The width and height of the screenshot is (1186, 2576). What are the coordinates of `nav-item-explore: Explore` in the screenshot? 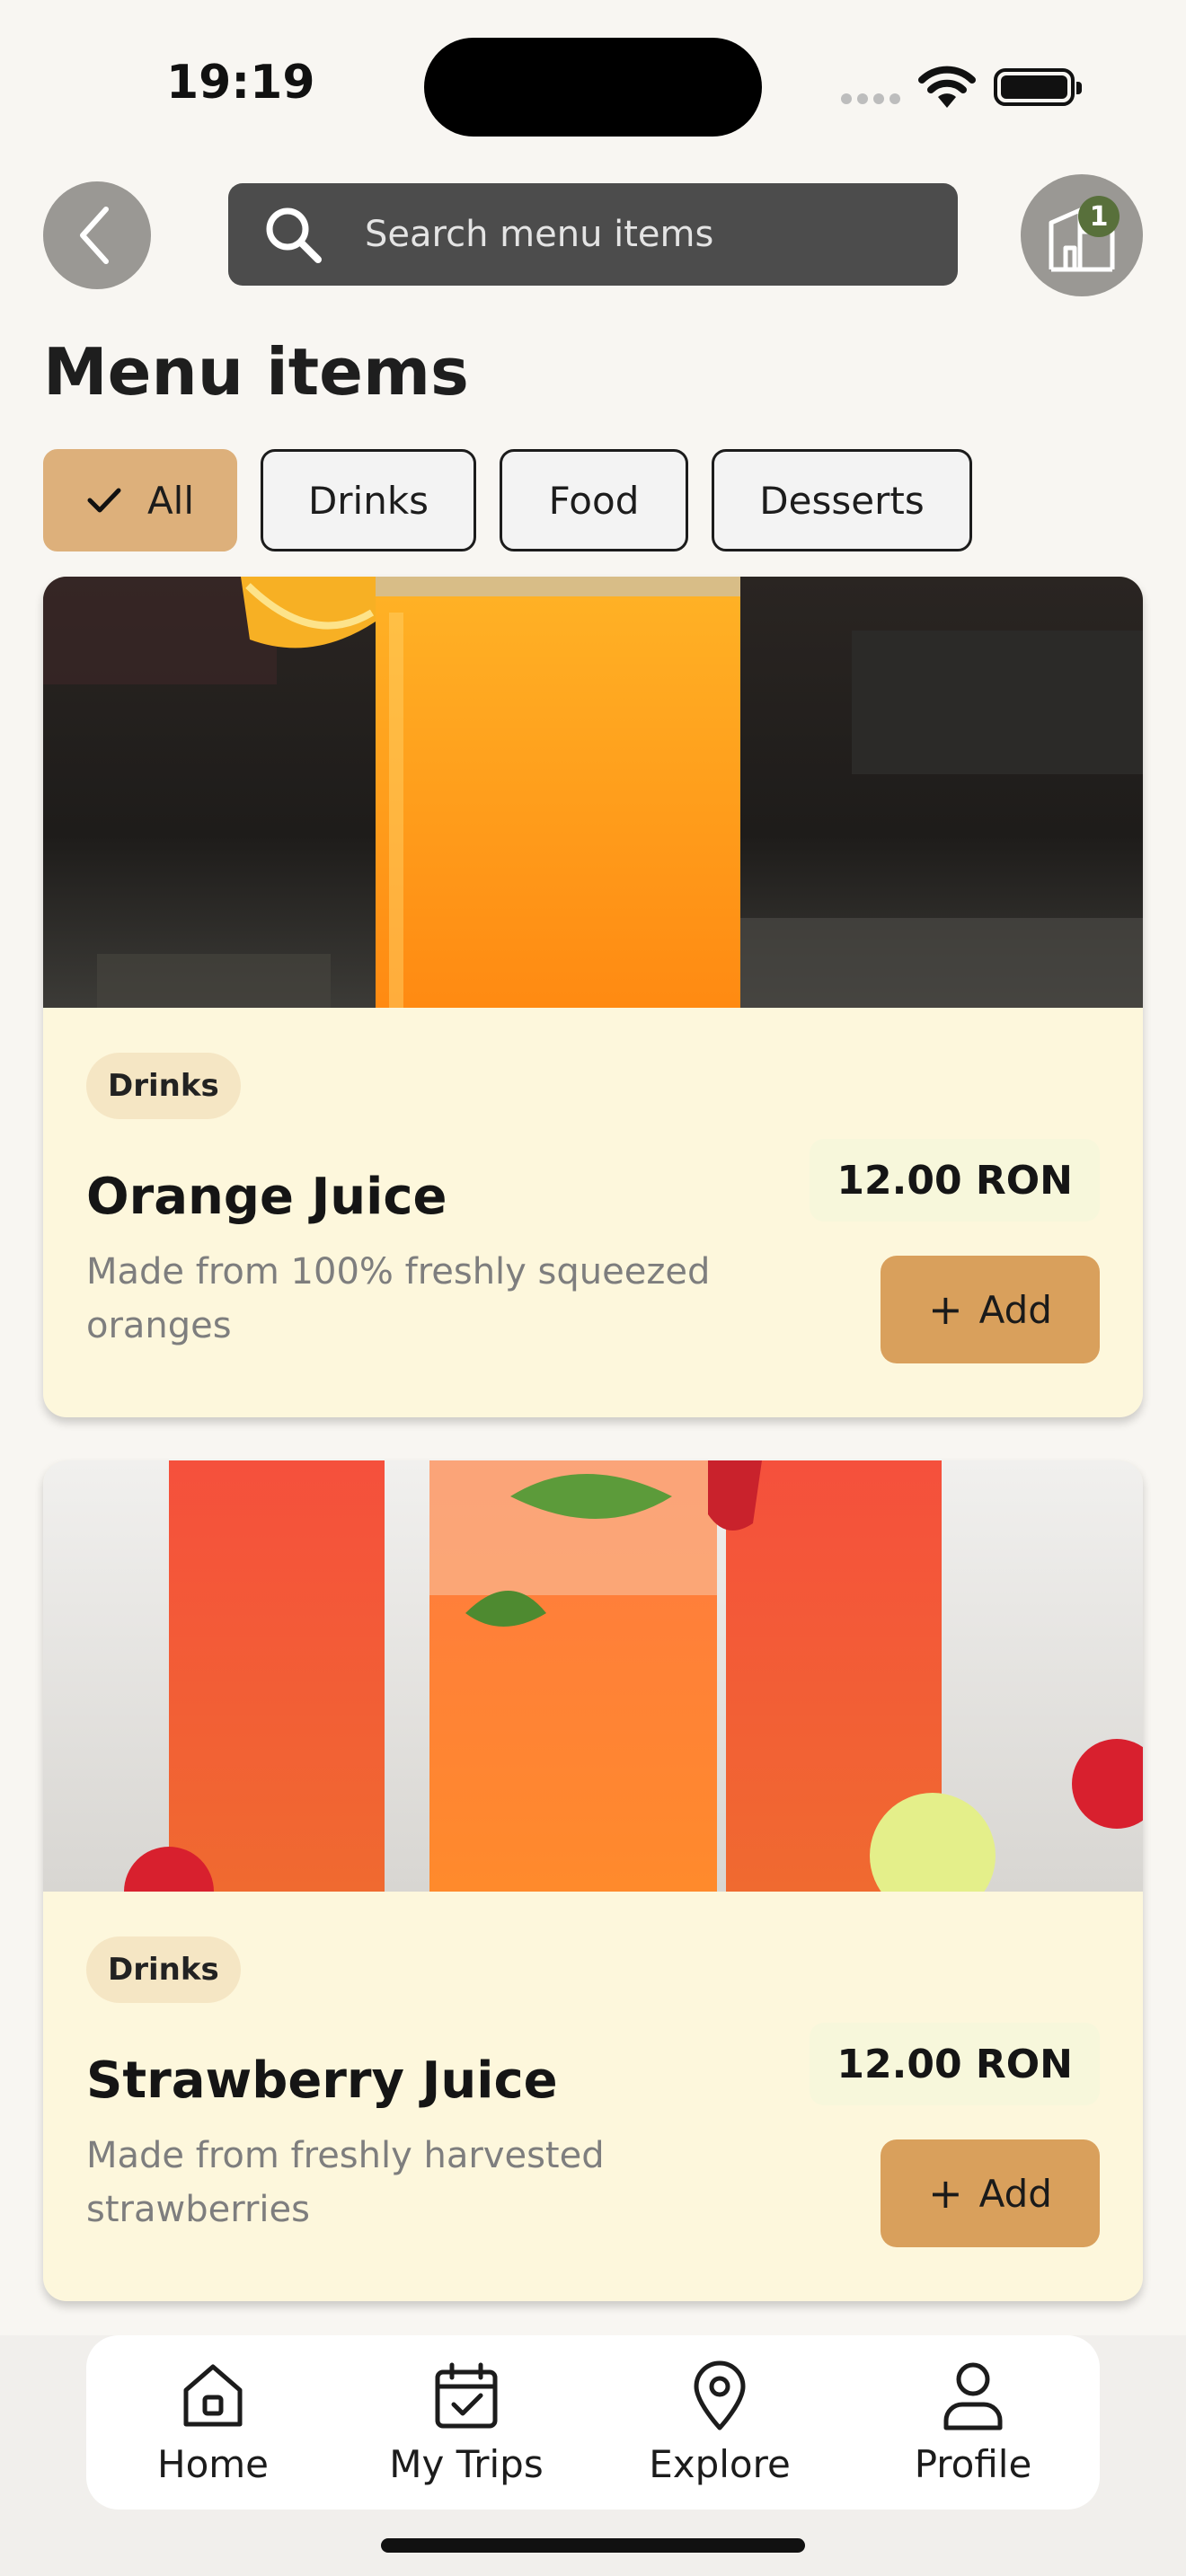 It's located at (719, 2423).